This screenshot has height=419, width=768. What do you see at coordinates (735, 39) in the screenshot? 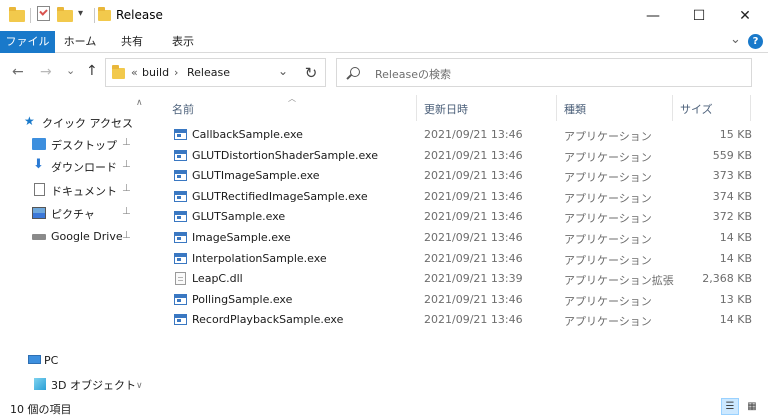
I see `ribbon-expand-icon: ⌄` at bounding box center [735, 39].